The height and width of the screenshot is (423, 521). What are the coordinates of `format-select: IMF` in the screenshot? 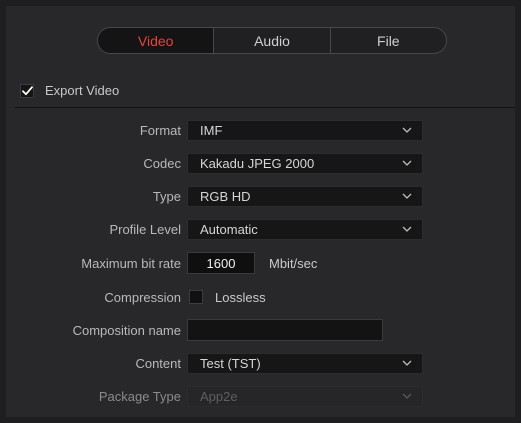 It's located at (305, 130).